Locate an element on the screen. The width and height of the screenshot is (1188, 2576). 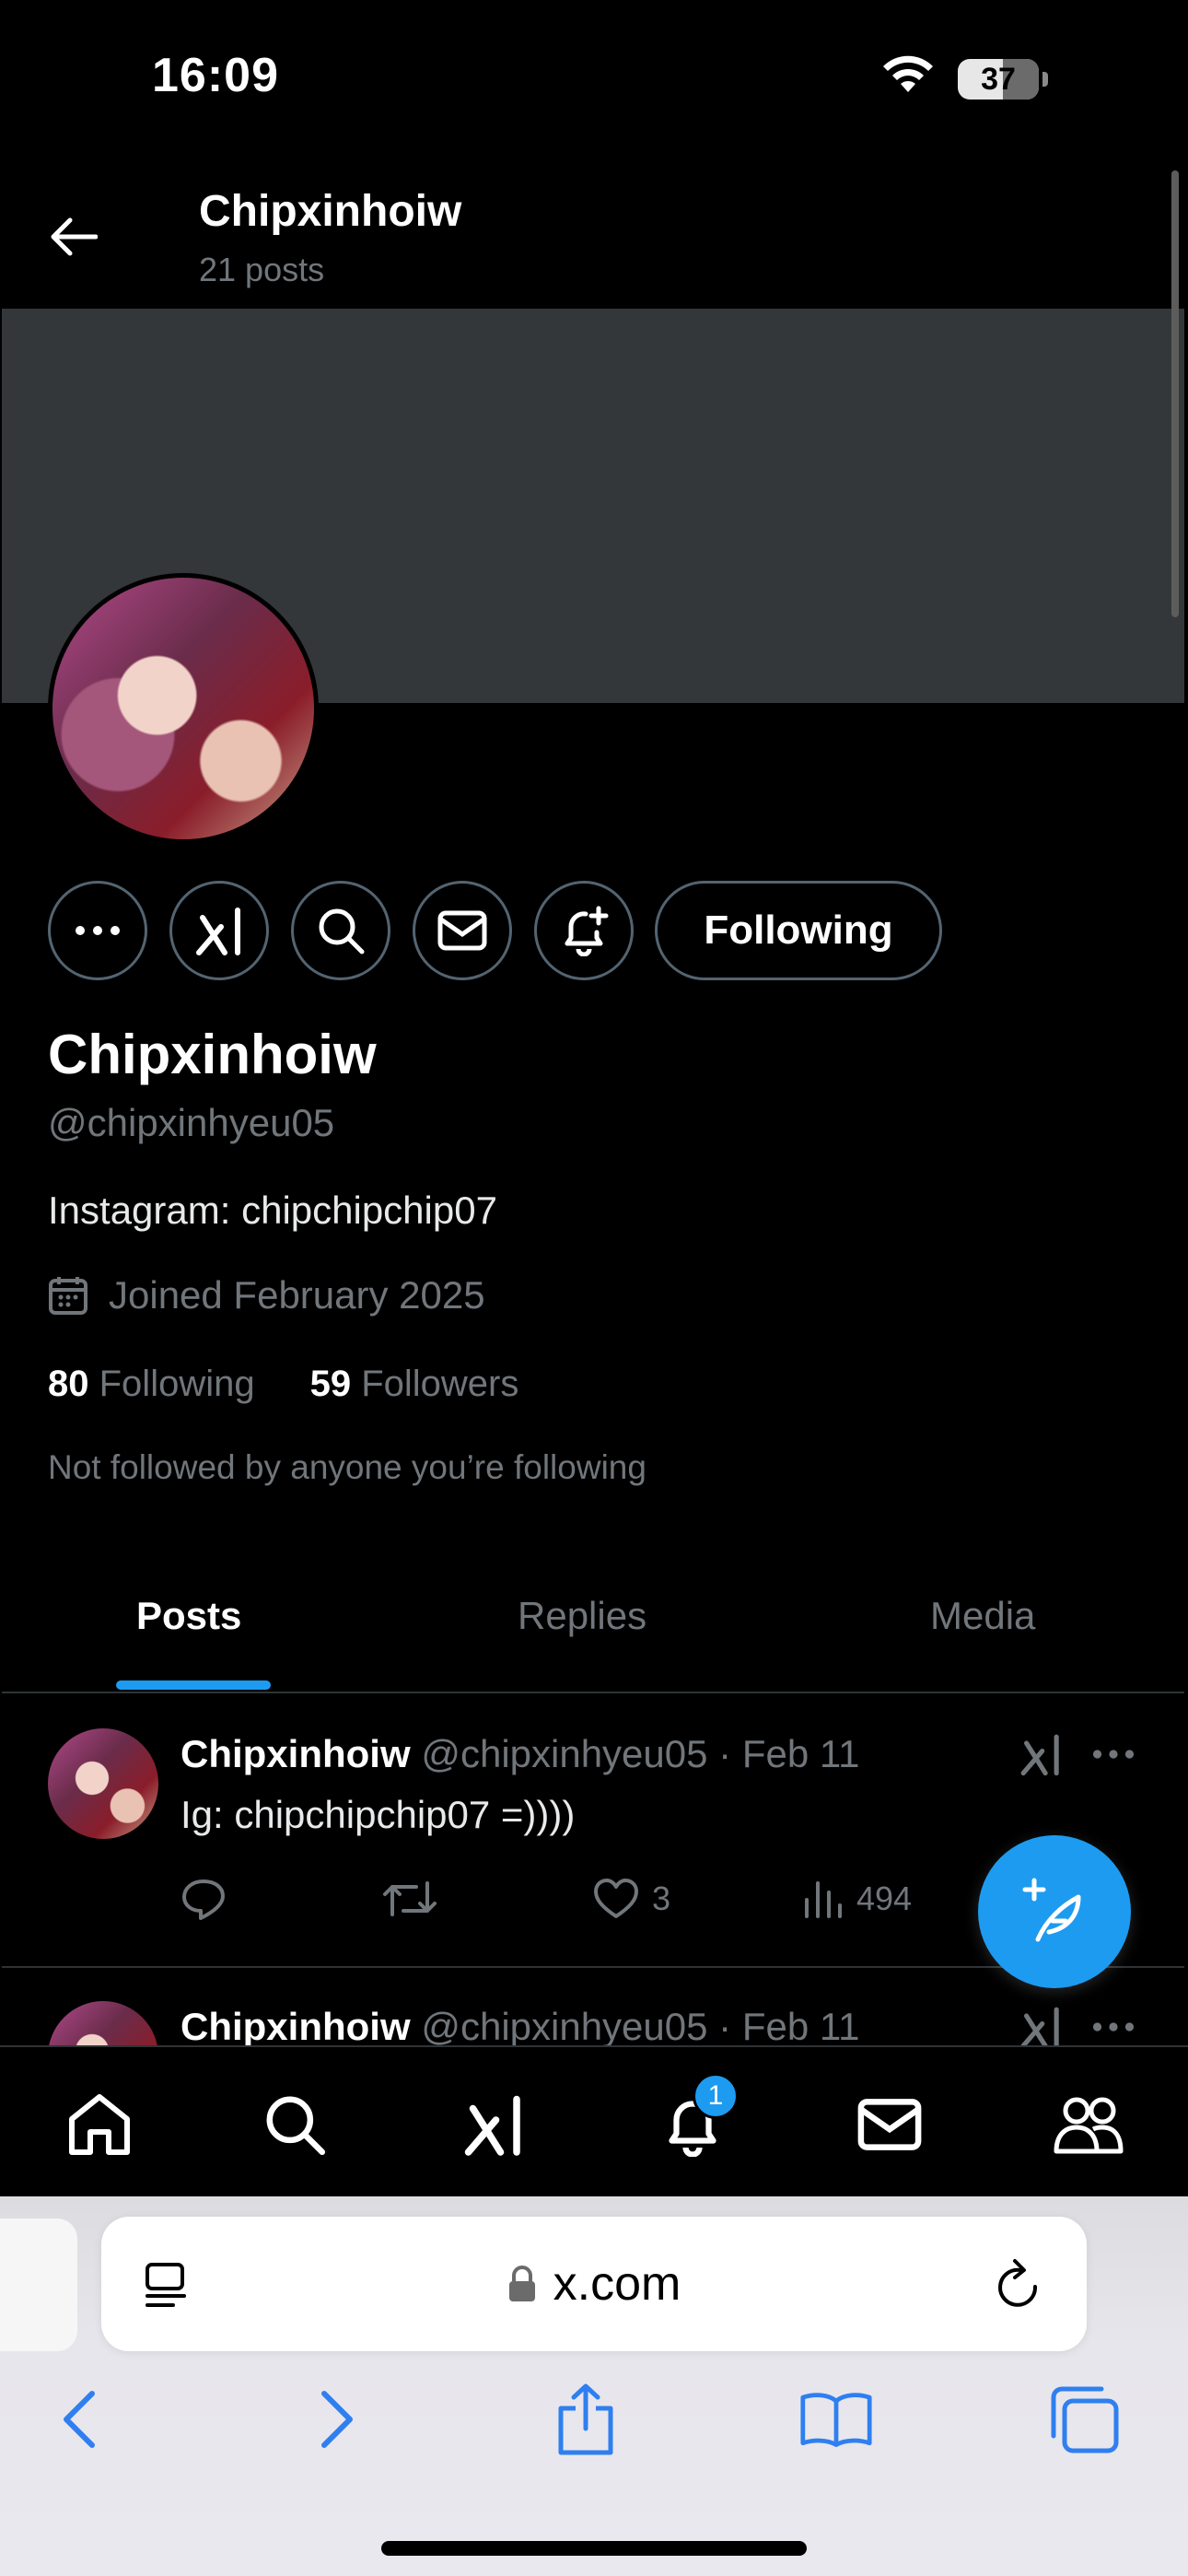
grok-button is located at coordinates (219, 930).